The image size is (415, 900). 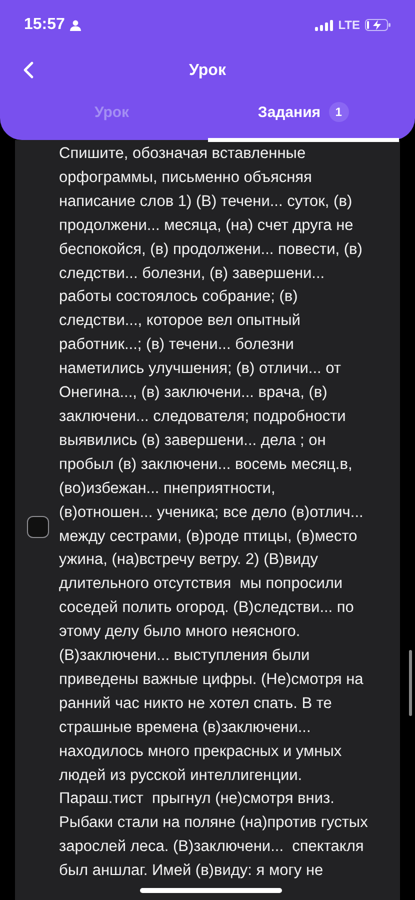 What do you see at coordinates (338, 112) in the screenshot?
I see `count-badge: 1` at bounding box center [338, 112].